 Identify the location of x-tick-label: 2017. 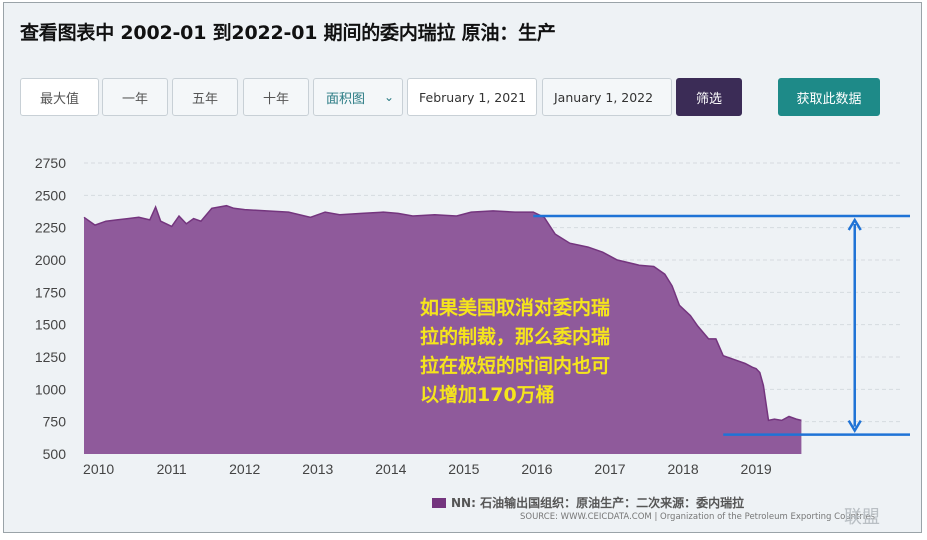
(609, 469).